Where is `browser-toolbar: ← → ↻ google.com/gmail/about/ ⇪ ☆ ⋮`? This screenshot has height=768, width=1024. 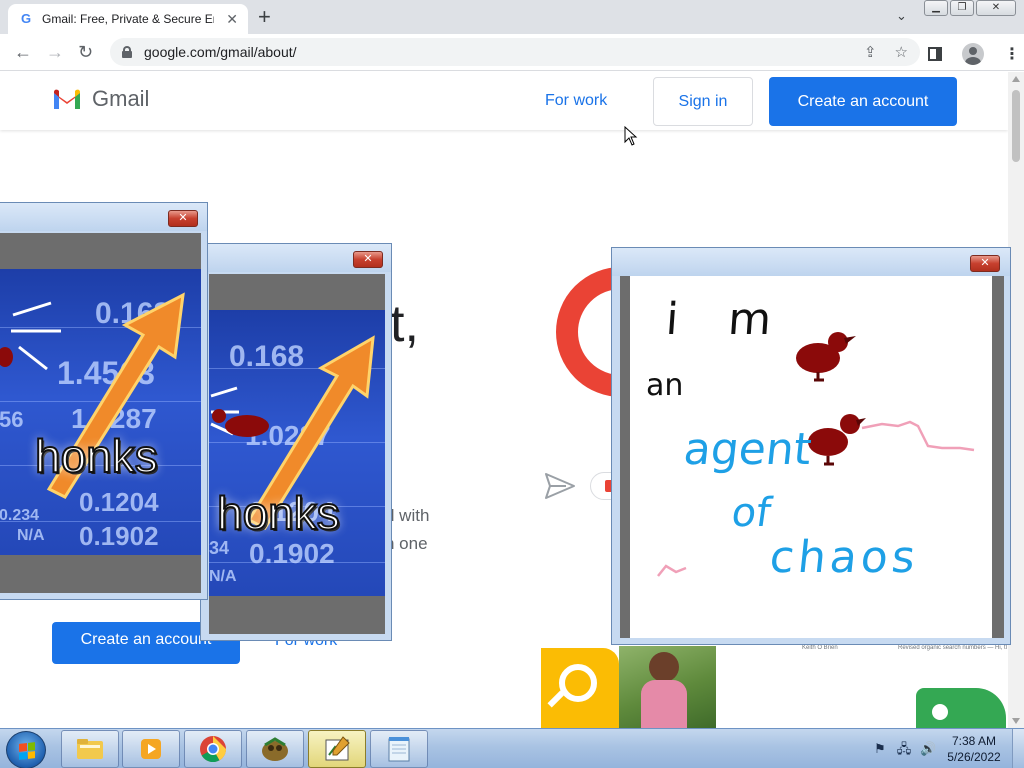 browser-toolbar: ← → ↻ google.com/gmail/about/ ⇪ ☆ ⋮ is located at coordinates (512, 52).